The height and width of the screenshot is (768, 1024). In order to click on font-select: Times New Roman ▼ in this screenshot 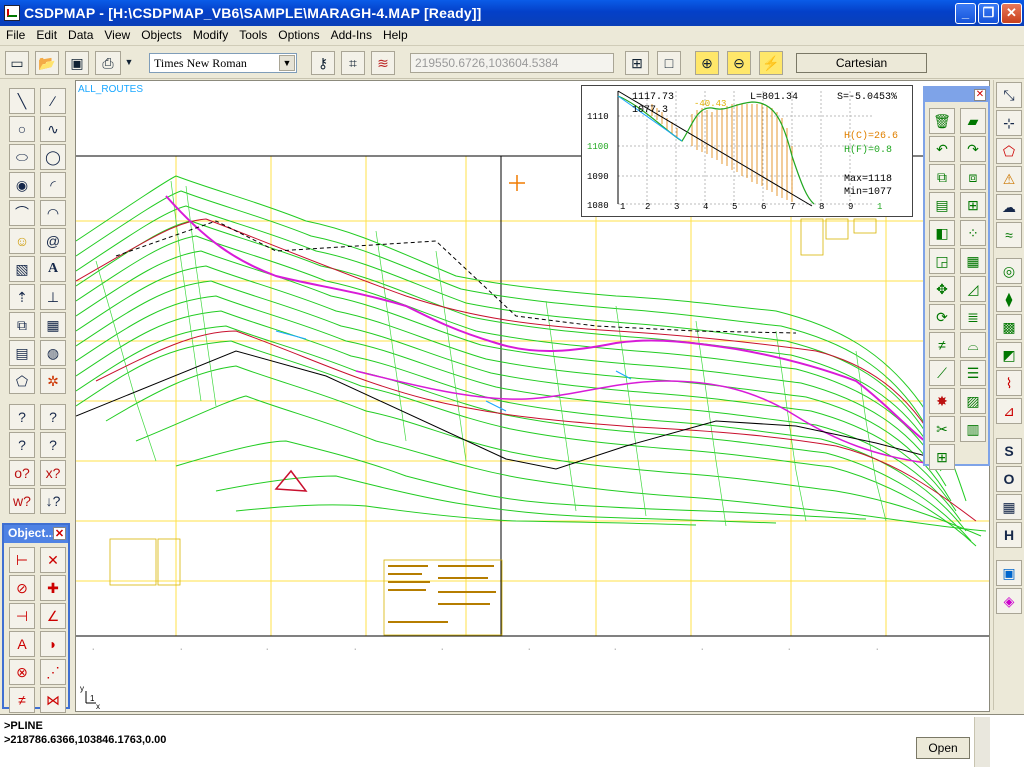, I will do `click(223, 63)`.